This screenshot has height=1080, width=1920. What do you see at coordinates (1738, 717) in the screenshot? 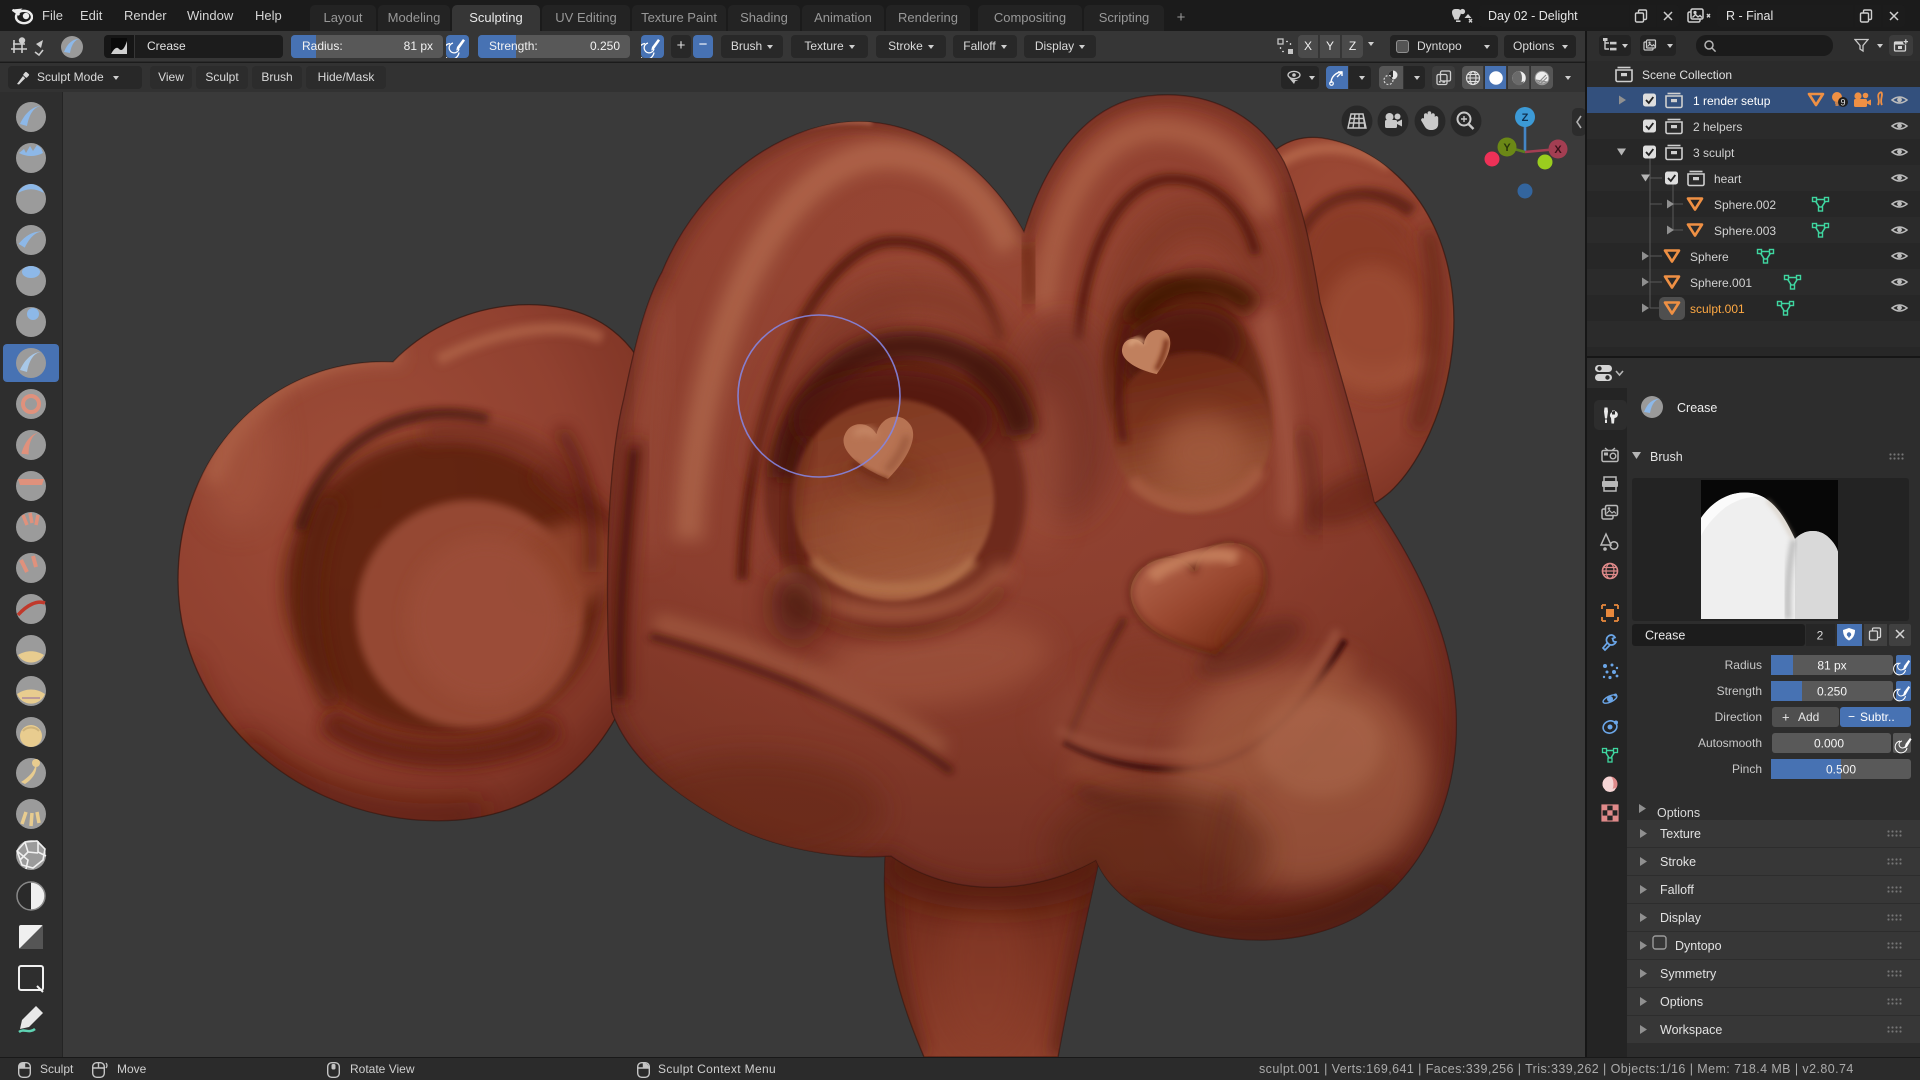
I see `svg-text: Direction` at bounding box center [1738, 717].